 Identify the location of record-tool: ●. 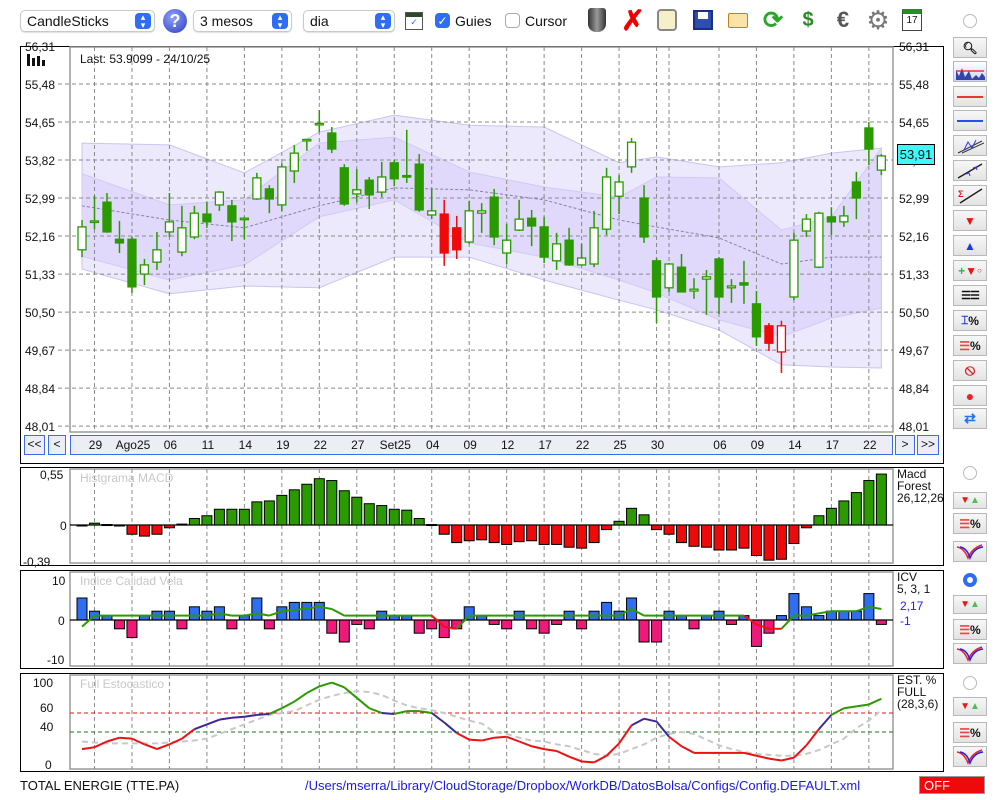
(970, 395).